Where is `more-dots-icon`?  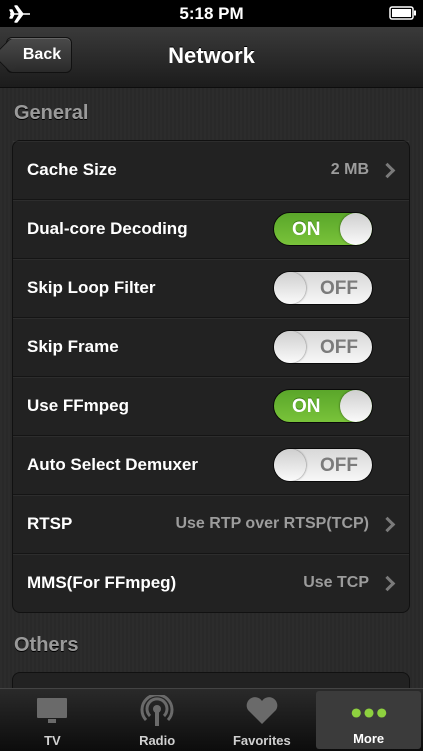
more-dots-icon is located at coordinates (369, 713).